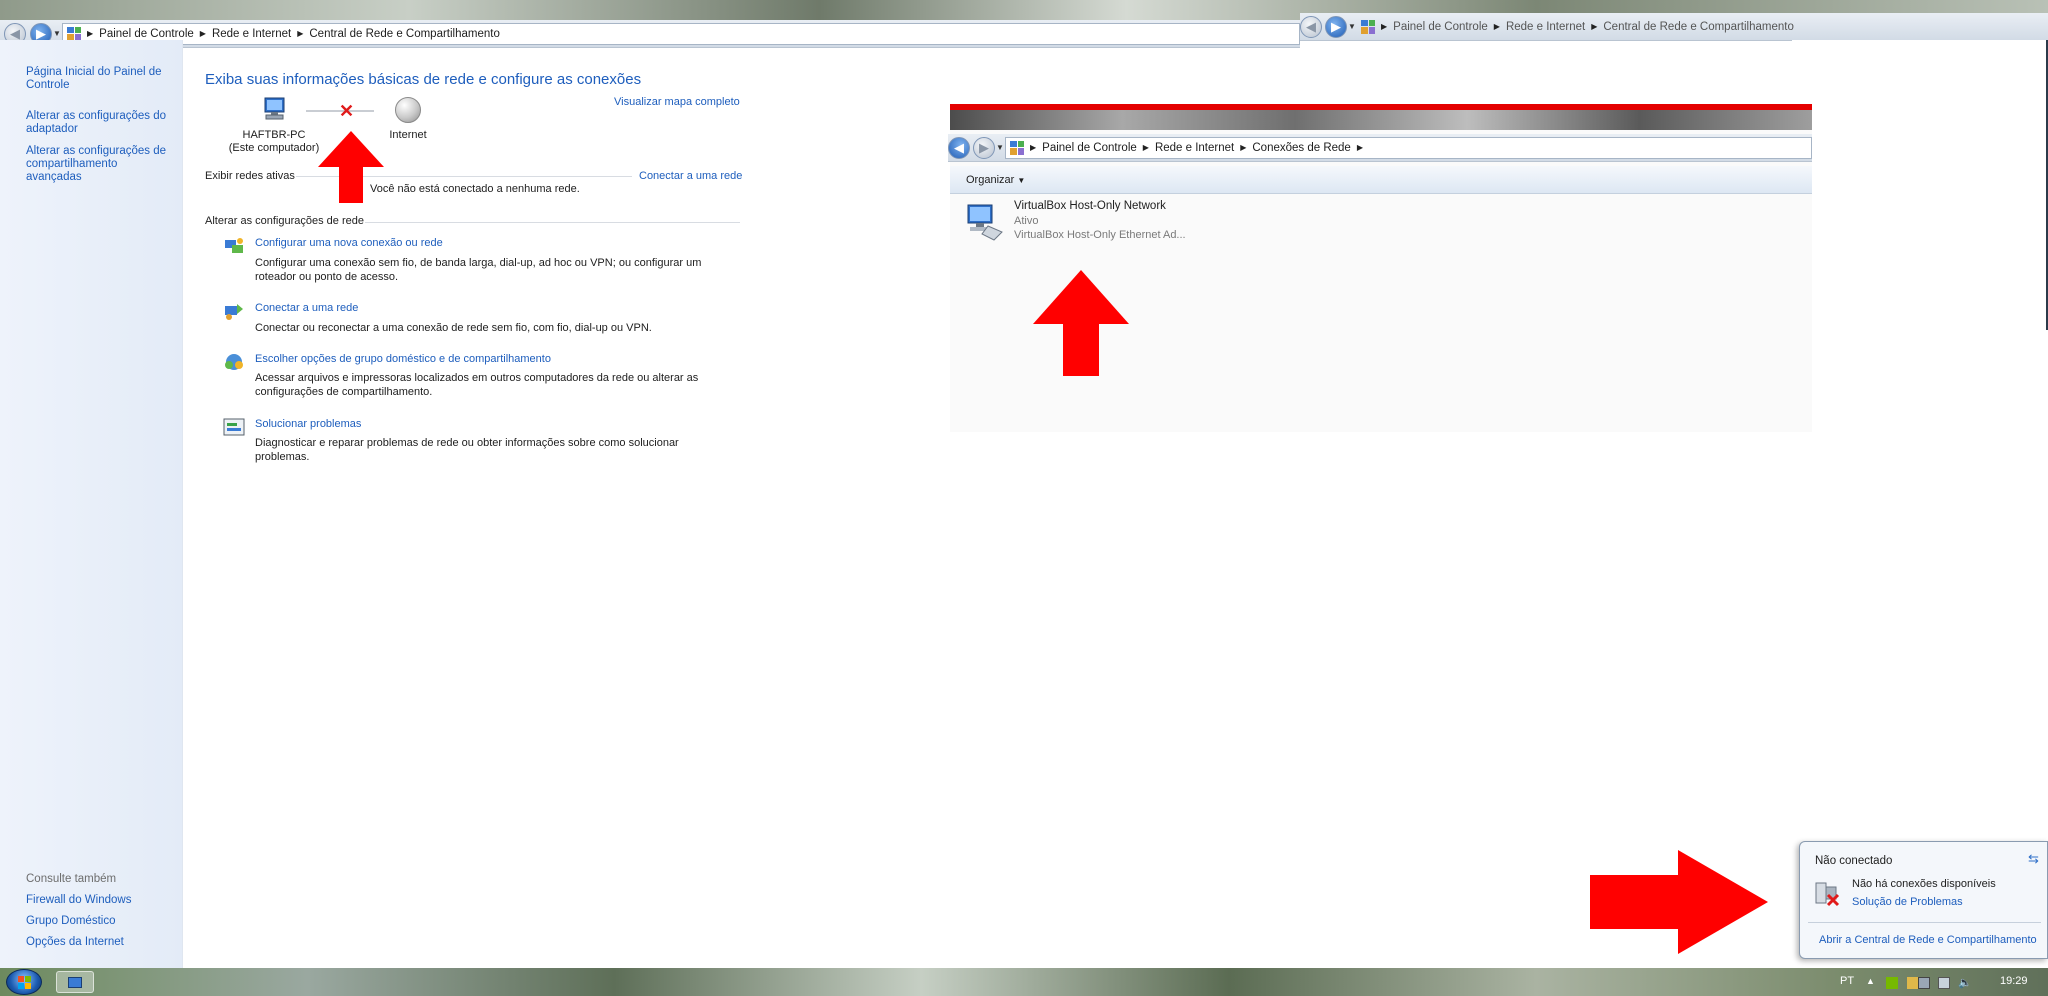  I want to click on back-button: ▶, so click(959, 147).